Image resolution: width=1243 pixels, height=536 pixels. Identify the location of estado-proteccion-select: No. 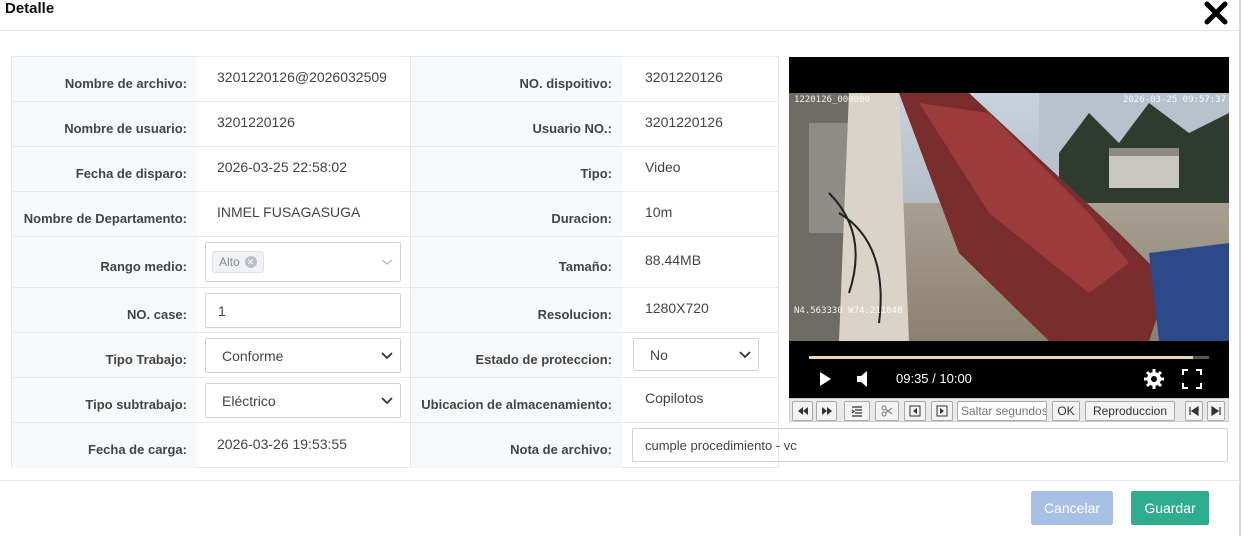
(696, 354).